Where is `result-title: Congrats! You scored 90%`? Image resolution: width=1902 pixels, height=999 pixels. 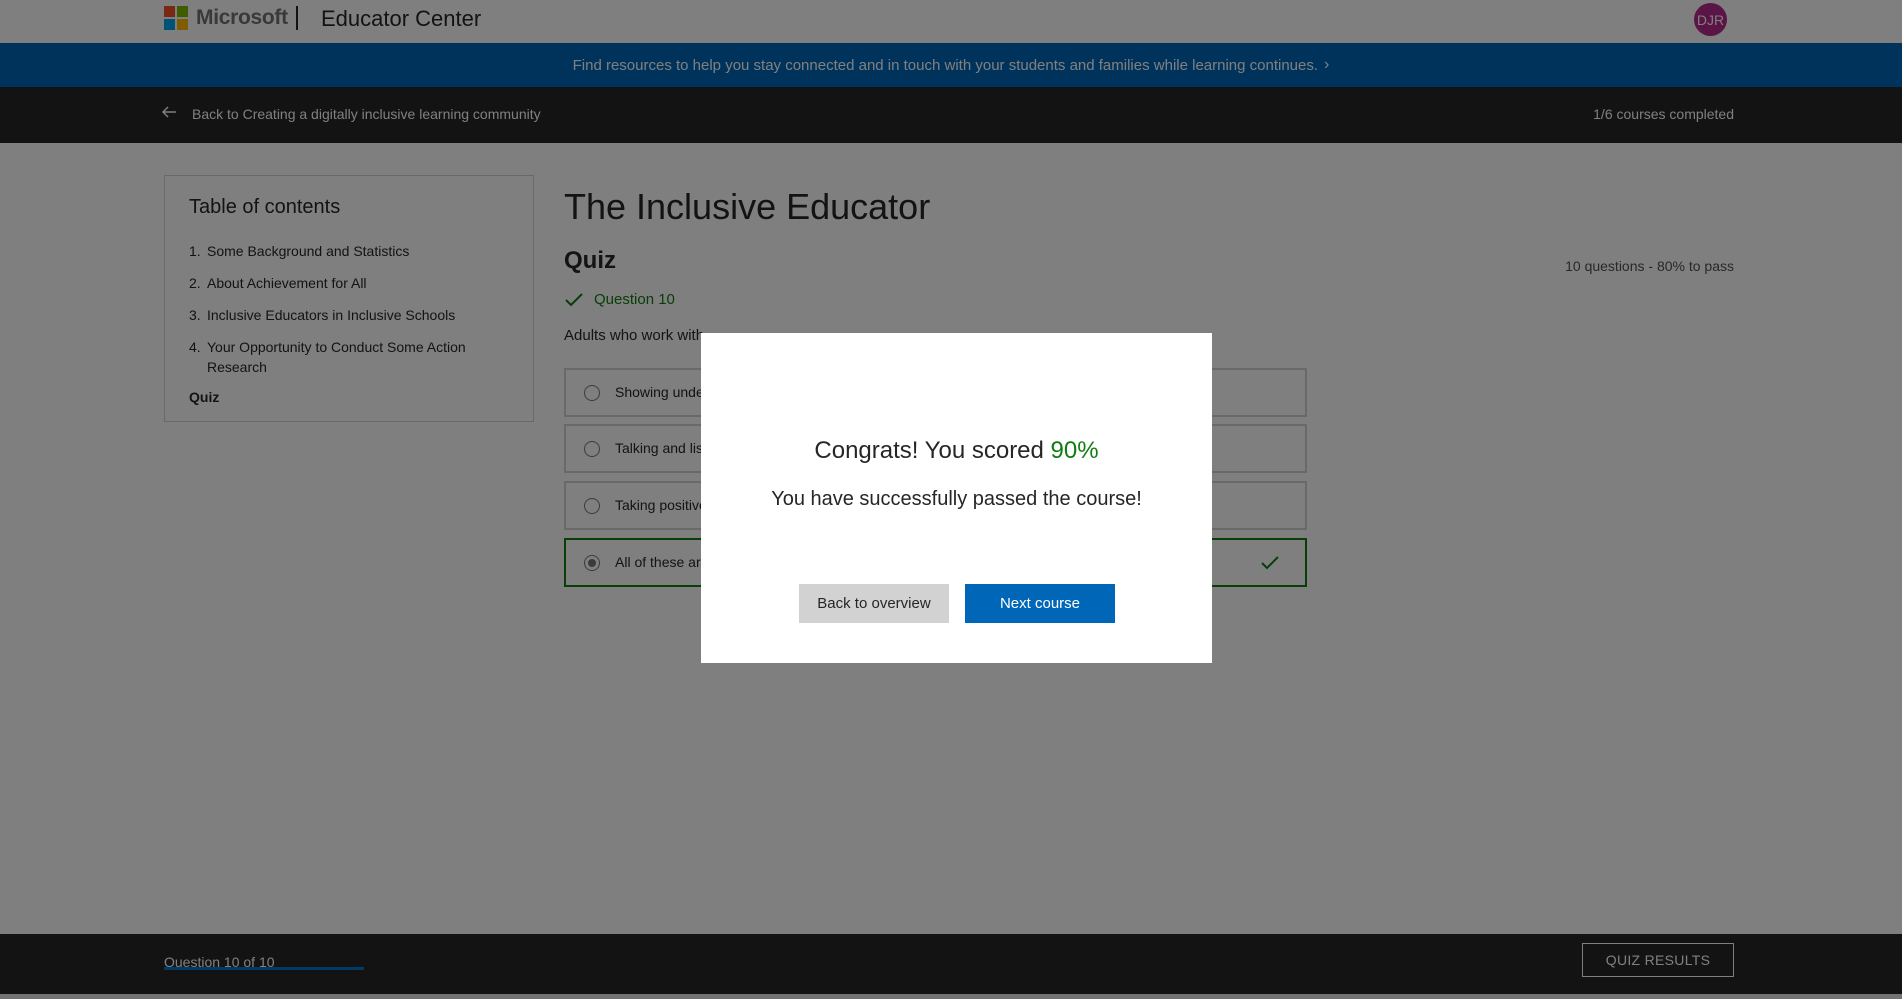
result-title: Congrats! You scored 90% is located at coordinates (956, 451).